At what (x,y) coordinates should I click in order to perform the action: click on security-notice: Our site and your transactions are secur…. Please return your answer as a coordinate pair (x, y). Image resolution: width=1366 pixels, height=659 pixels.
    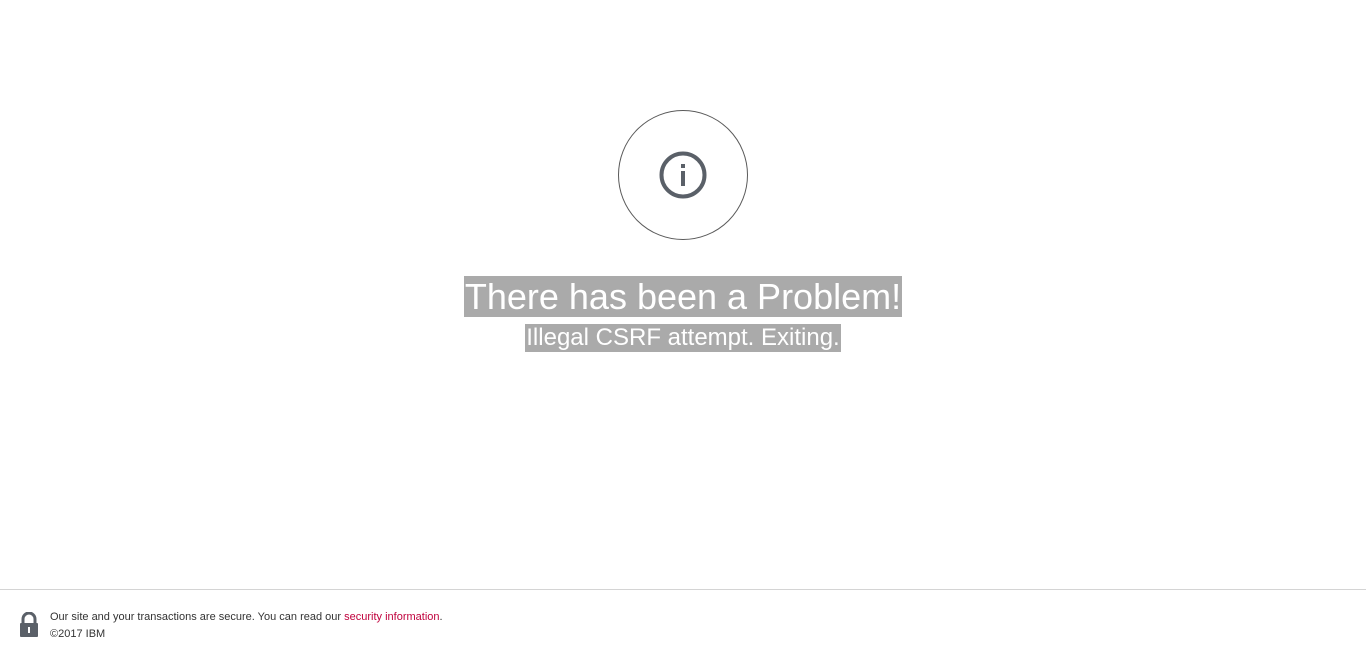
    Looking at the image, I should click on (246, 617).